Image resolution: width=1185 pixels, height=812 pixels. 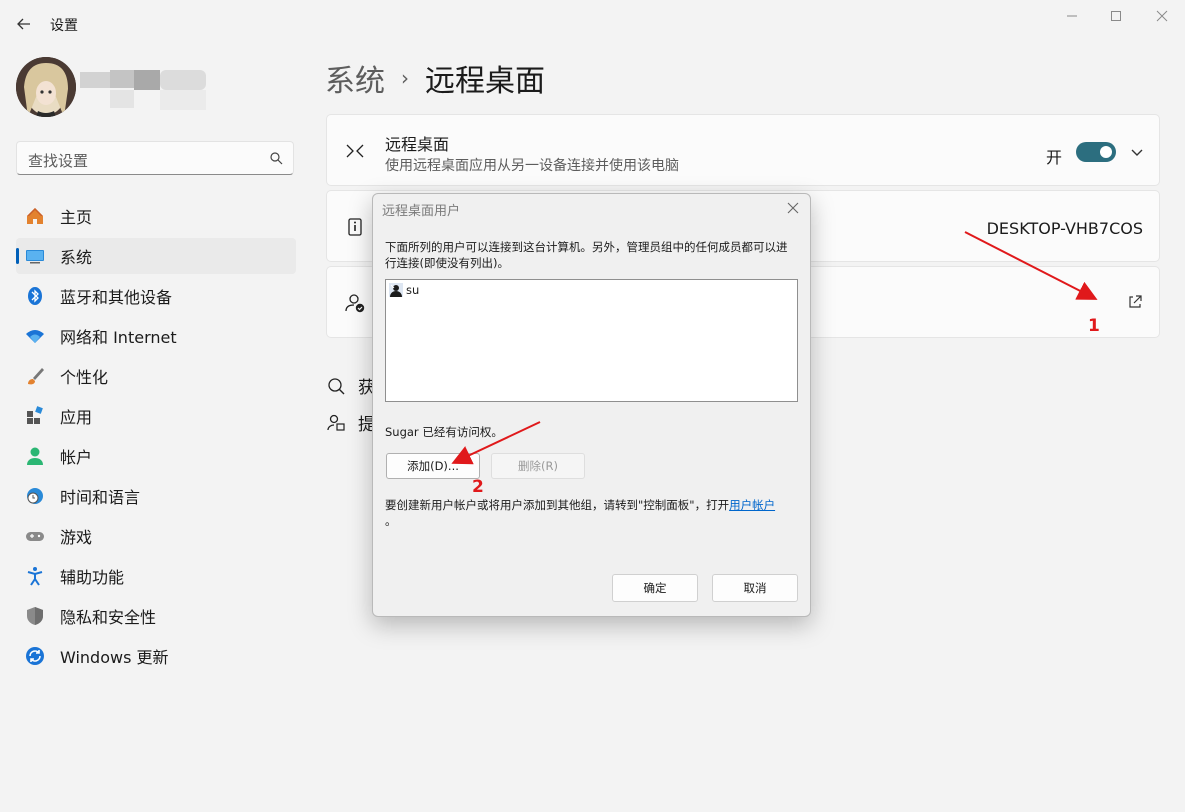 I want to click on related-link-feedback: 提, so click(x=350, y=422).